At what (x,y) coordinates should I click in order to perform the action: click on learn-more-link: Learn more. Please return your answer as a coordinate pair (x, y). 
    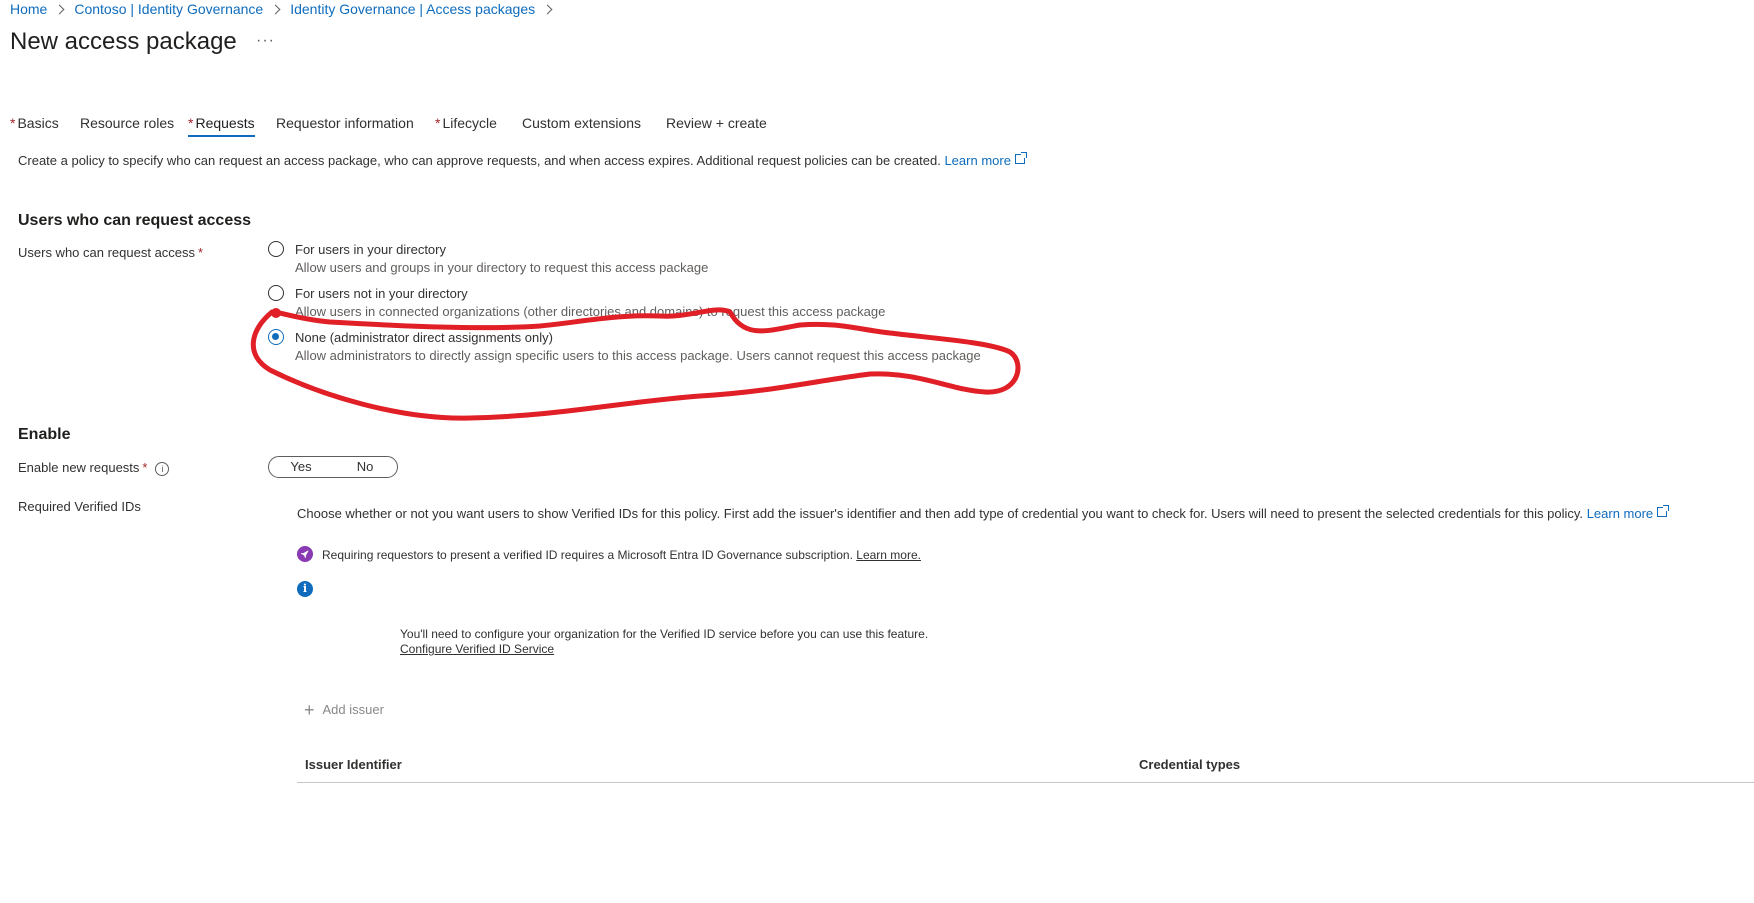
    Looking at the image, I should click on (985, 160).